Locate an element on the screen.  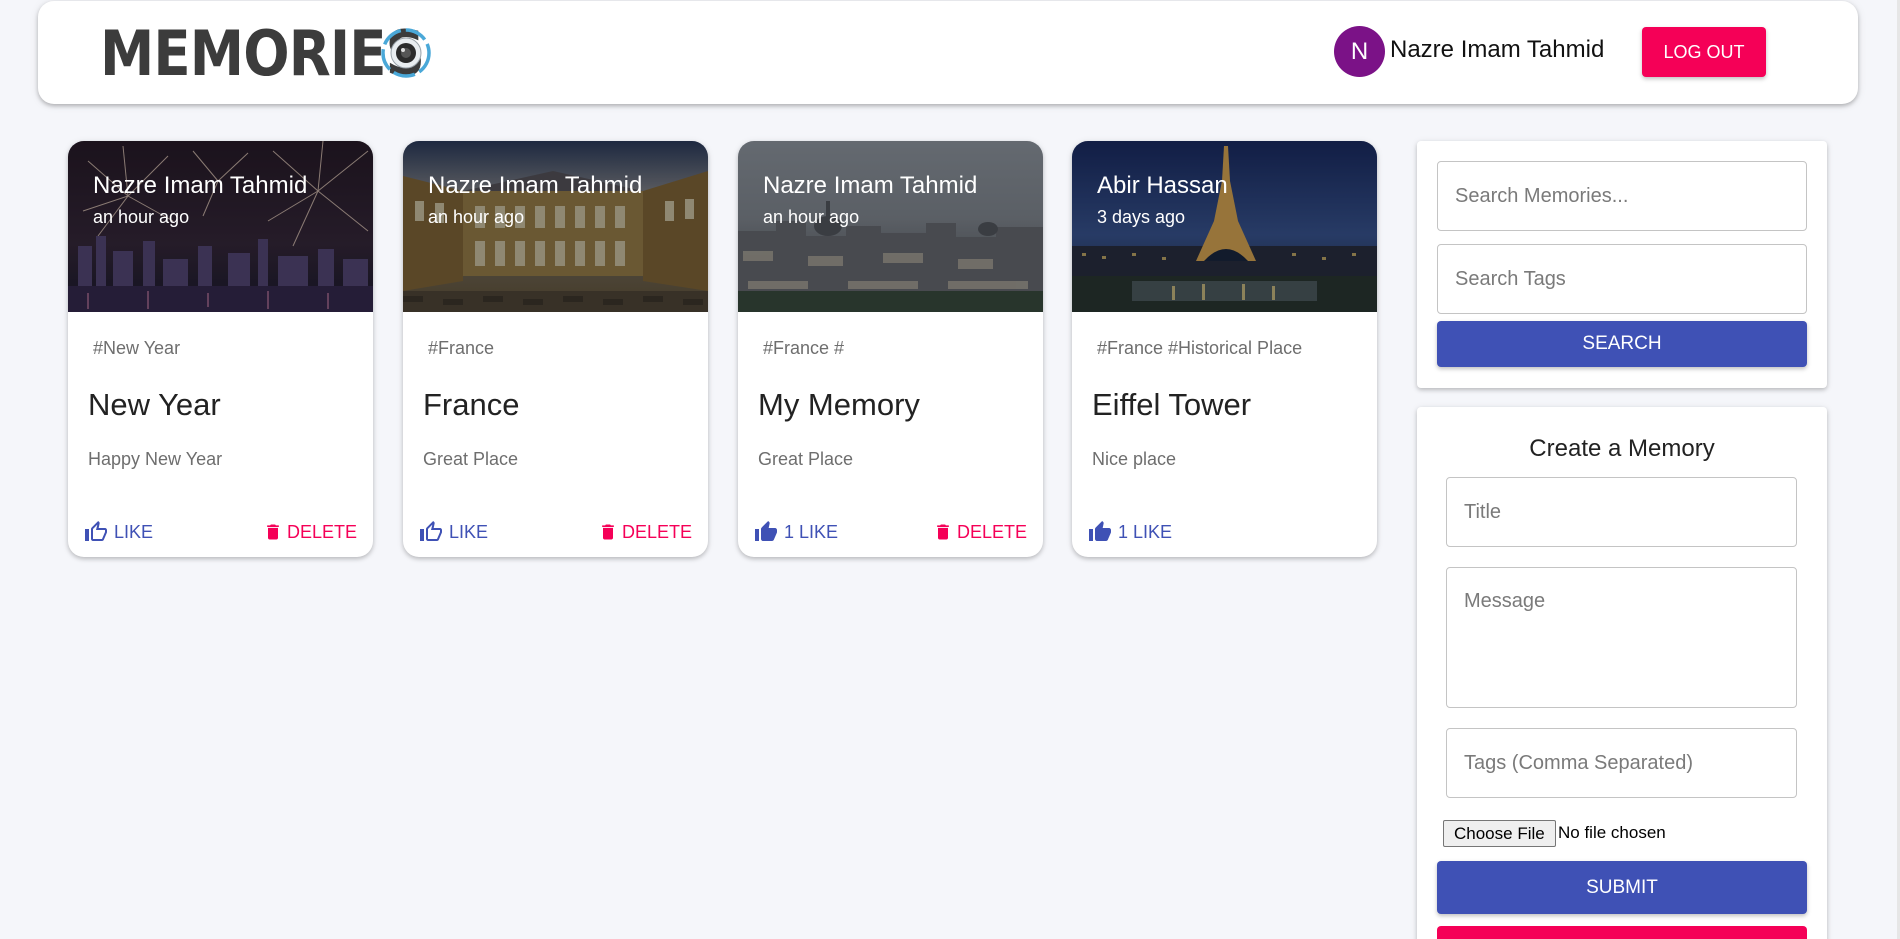
search-button: Search is located at coordinates (1622, 344).